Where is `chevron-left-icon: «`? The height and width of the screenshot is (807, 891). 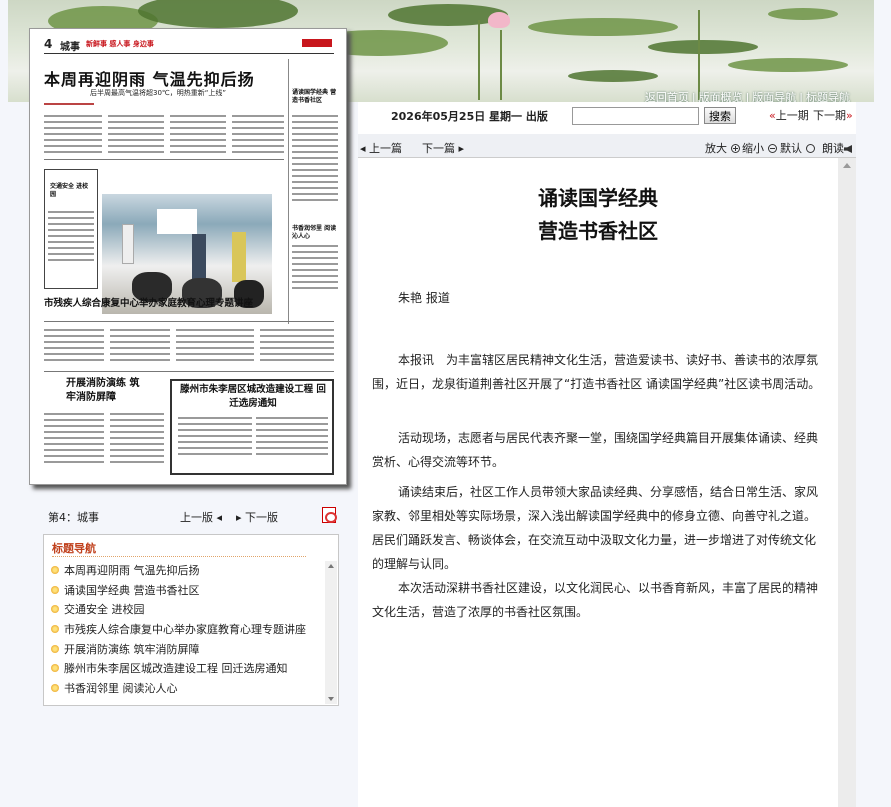 chevron-left-icon: « is located at coordinates (772, 115).